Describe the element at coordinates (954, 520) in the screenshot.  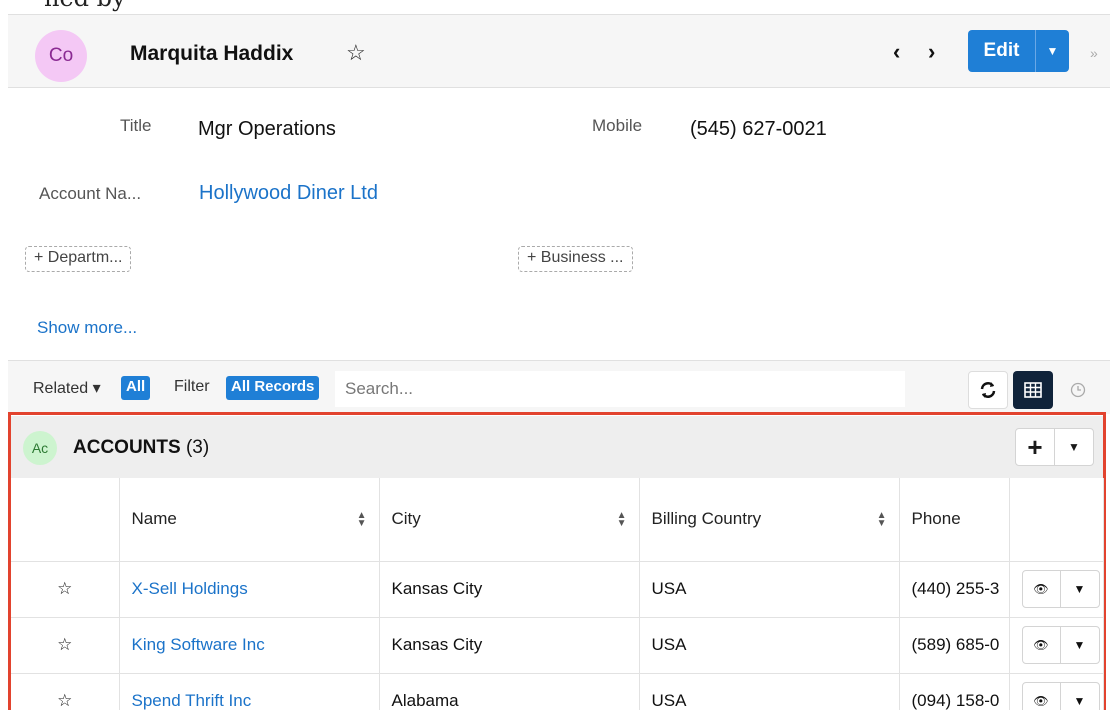
I see `column-header-phone: Phone` at that location.